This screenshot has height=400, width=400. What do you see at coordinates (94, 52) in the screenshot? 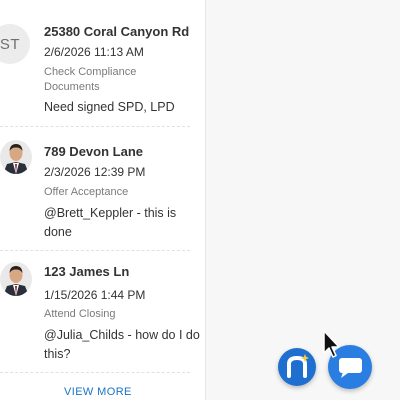
I see `timestamp: 2/6/2026 11:13 AM` at bounding box center [94, 52].